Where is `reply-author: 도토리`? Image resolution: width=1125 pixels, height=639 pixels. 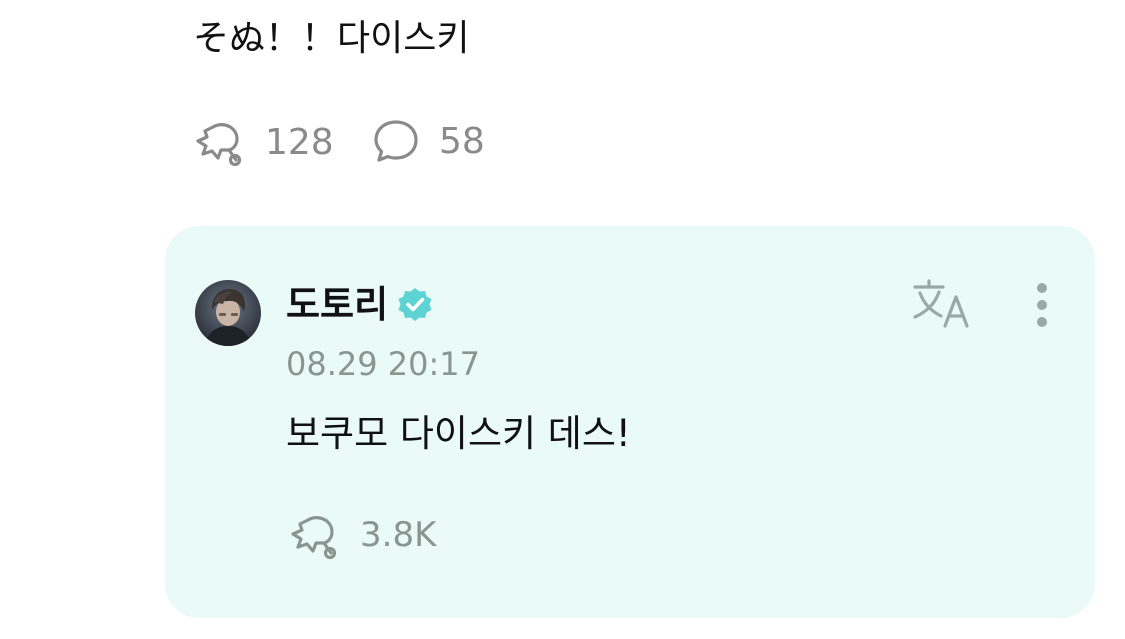 reply-author: 도토리 is located at coordinates (360, 305).